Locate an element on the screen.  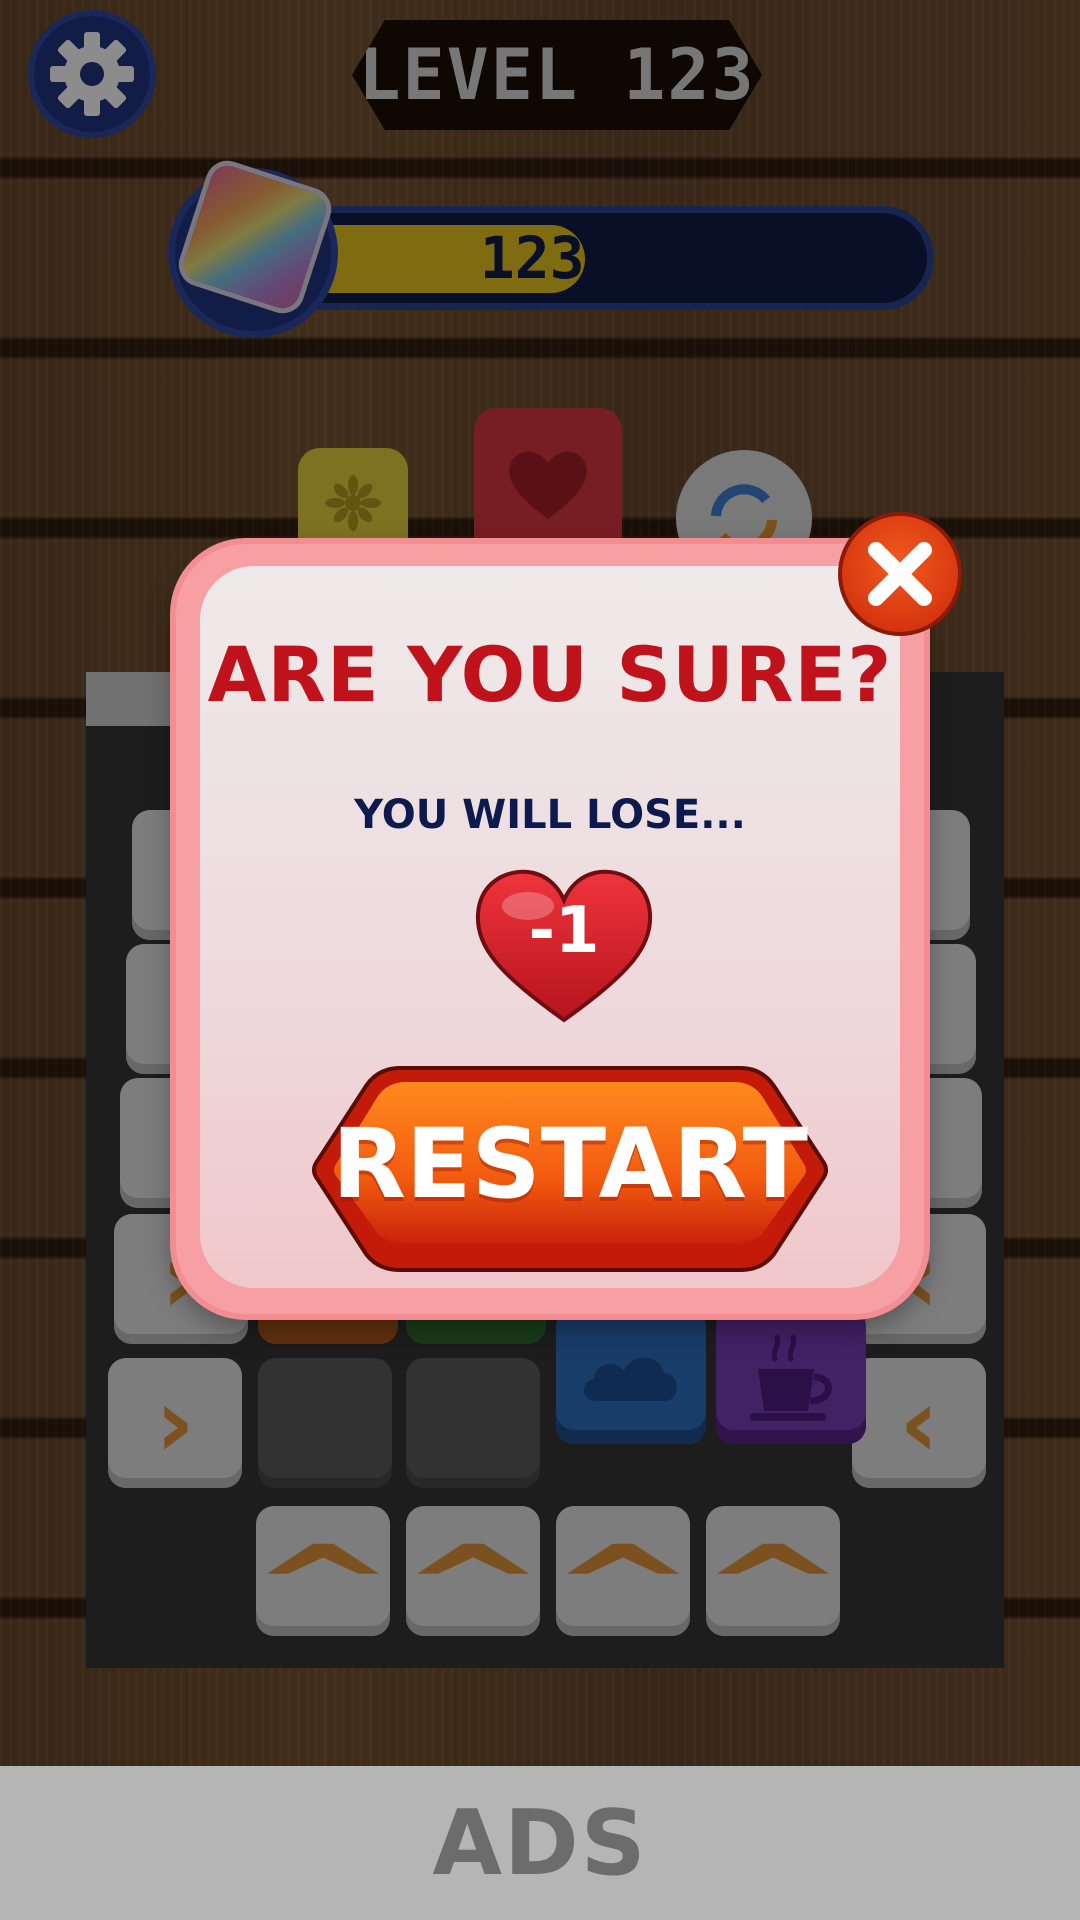
heart-value: -1 is located at coordinates (564, 931).